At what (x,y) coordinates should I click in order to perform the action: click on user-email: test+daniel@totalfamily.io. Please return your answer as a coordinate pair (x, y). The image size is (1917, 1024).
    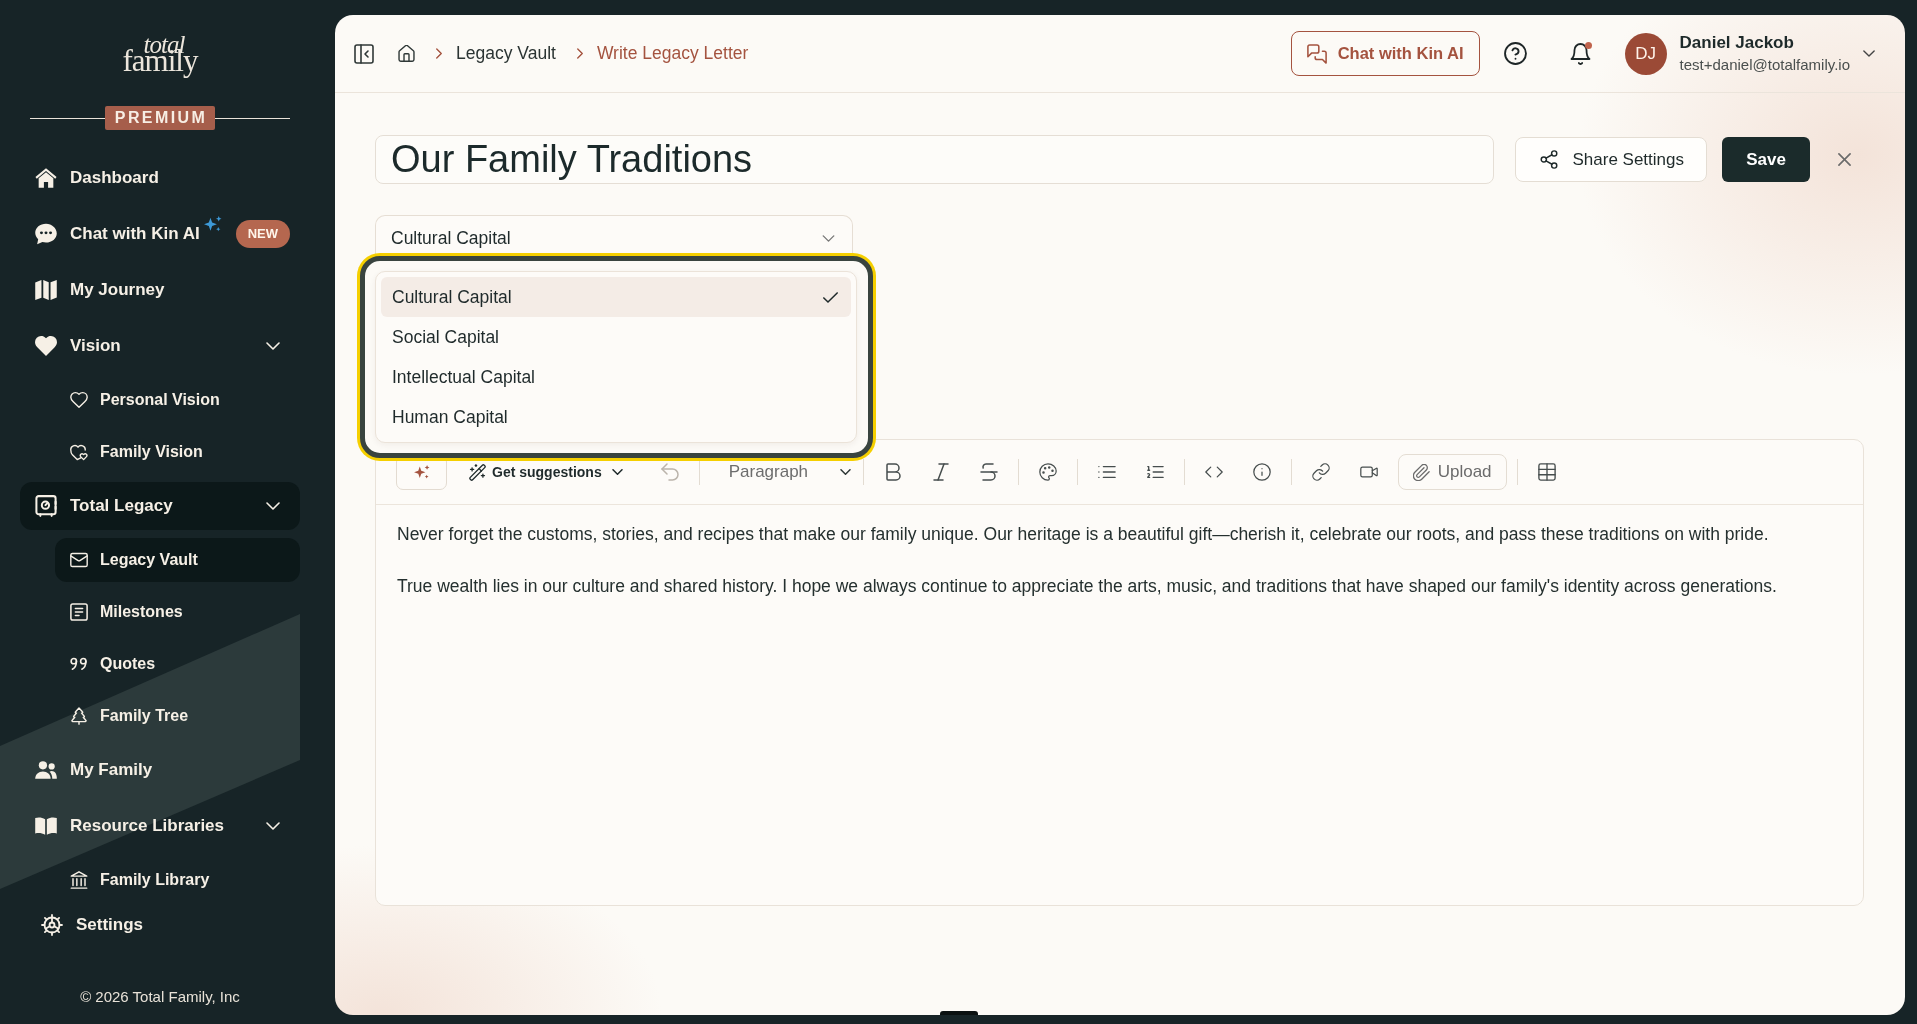
    Looking at the image, I should click on (1764, 64).